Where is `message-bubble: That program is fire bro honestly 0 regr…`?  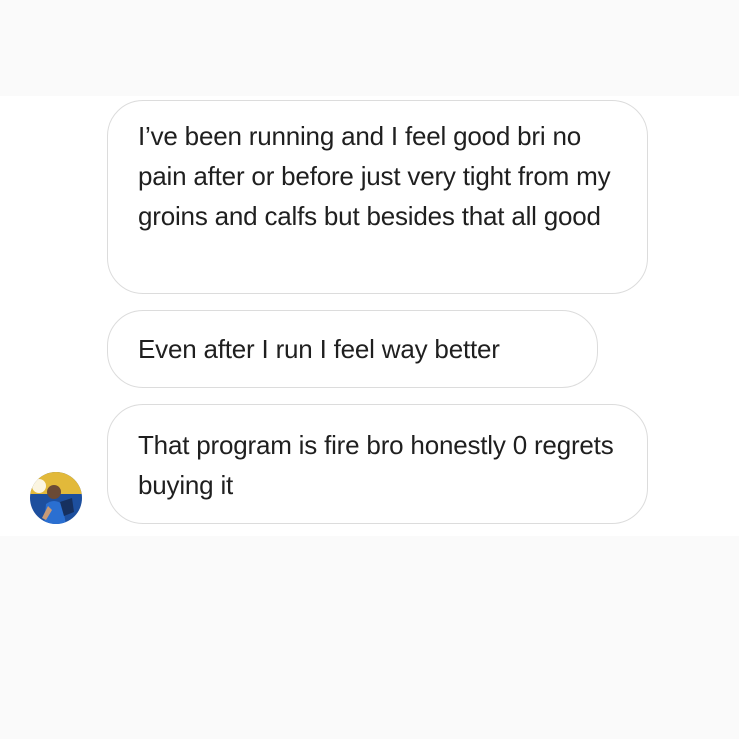
message-bubble: That program is fire bro honestly 0 regr… is located at coordinates (377, 464).